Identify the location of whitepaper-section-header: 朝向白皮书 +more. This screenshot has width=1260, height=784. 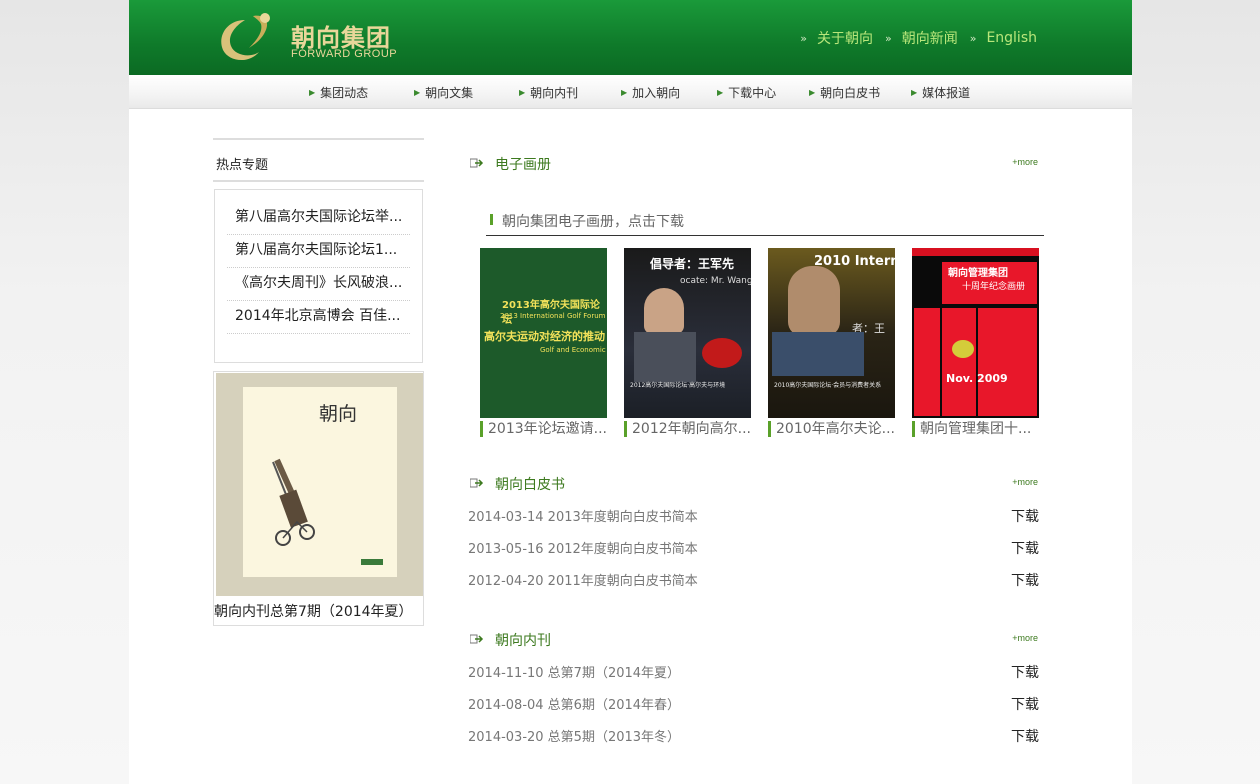
(754, 484).